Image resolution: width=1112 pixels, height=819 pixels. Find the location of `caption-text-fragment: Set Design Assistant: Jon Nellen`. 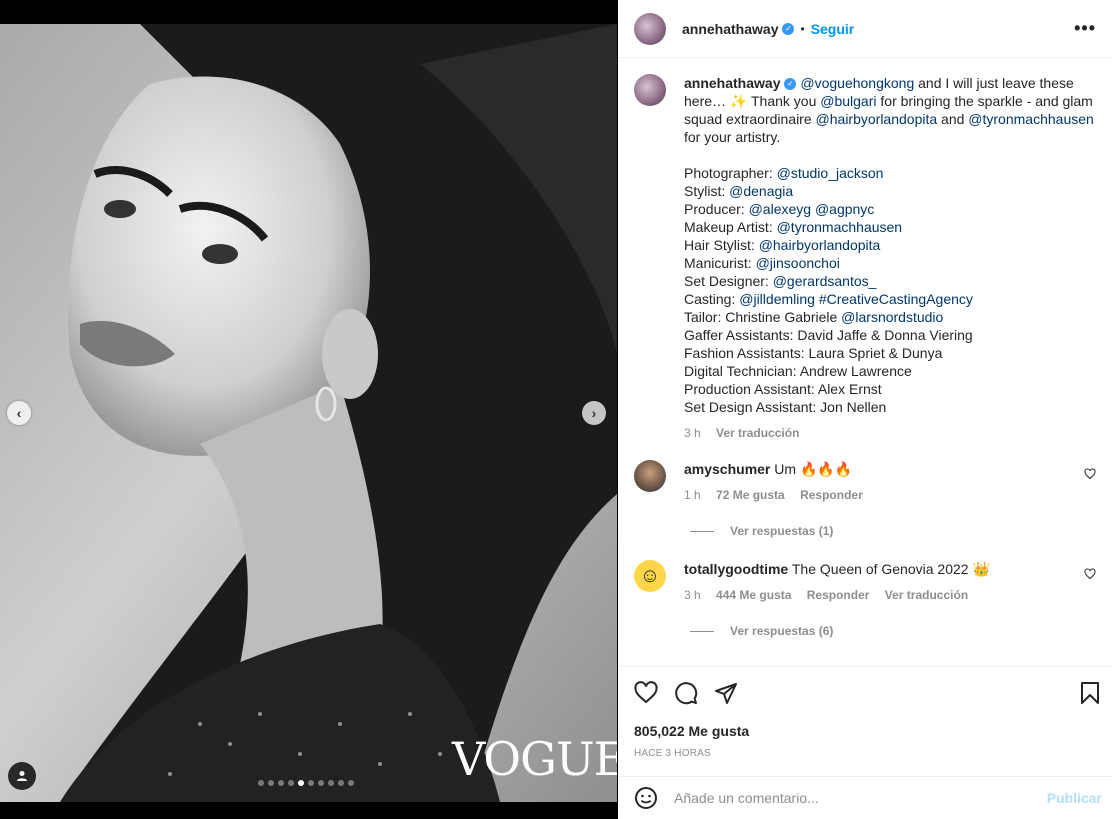

caption-text-fragment: Set Design Assistant: Jon Nellen is located at coordinates (785, 407).